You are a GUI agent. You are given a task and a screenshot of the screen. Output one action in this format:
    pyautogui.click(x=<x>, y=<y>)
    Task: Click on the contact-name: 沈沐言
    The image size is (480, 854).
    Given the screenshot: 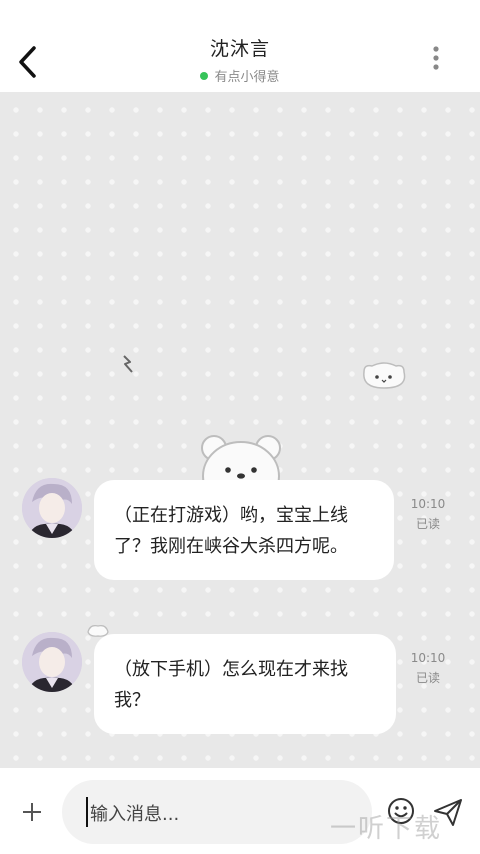 What is the action you would take?
    pyautogui.click(x=239, y=49)
    